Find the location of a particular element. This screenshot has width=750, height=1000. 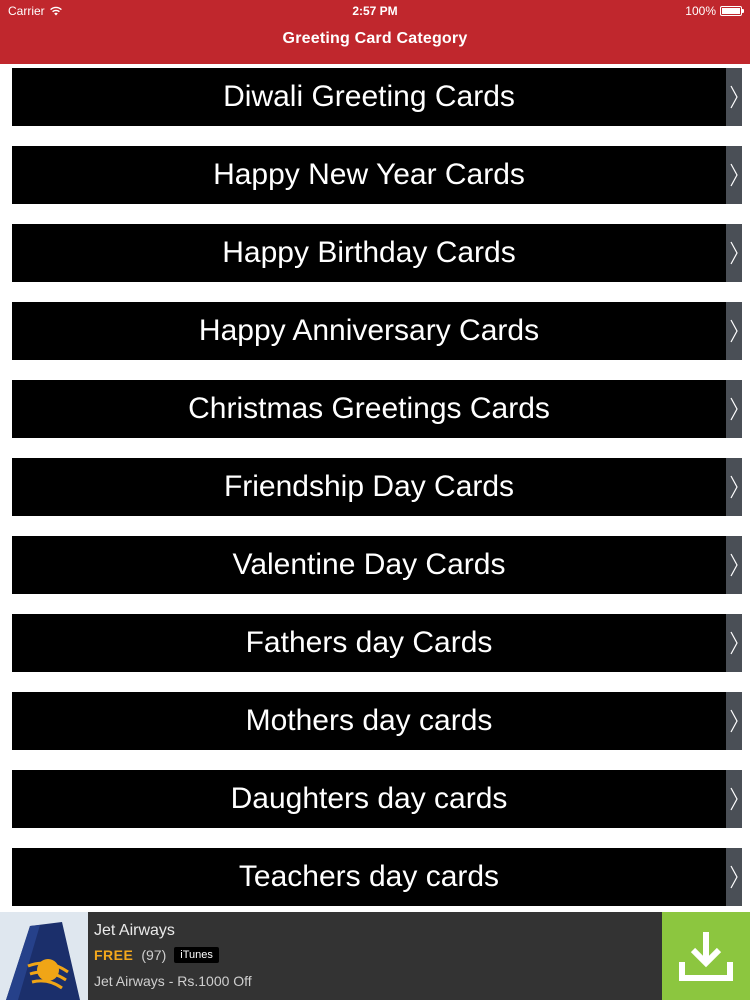

store-badge: iTunes is located at coordinates (196, 955).